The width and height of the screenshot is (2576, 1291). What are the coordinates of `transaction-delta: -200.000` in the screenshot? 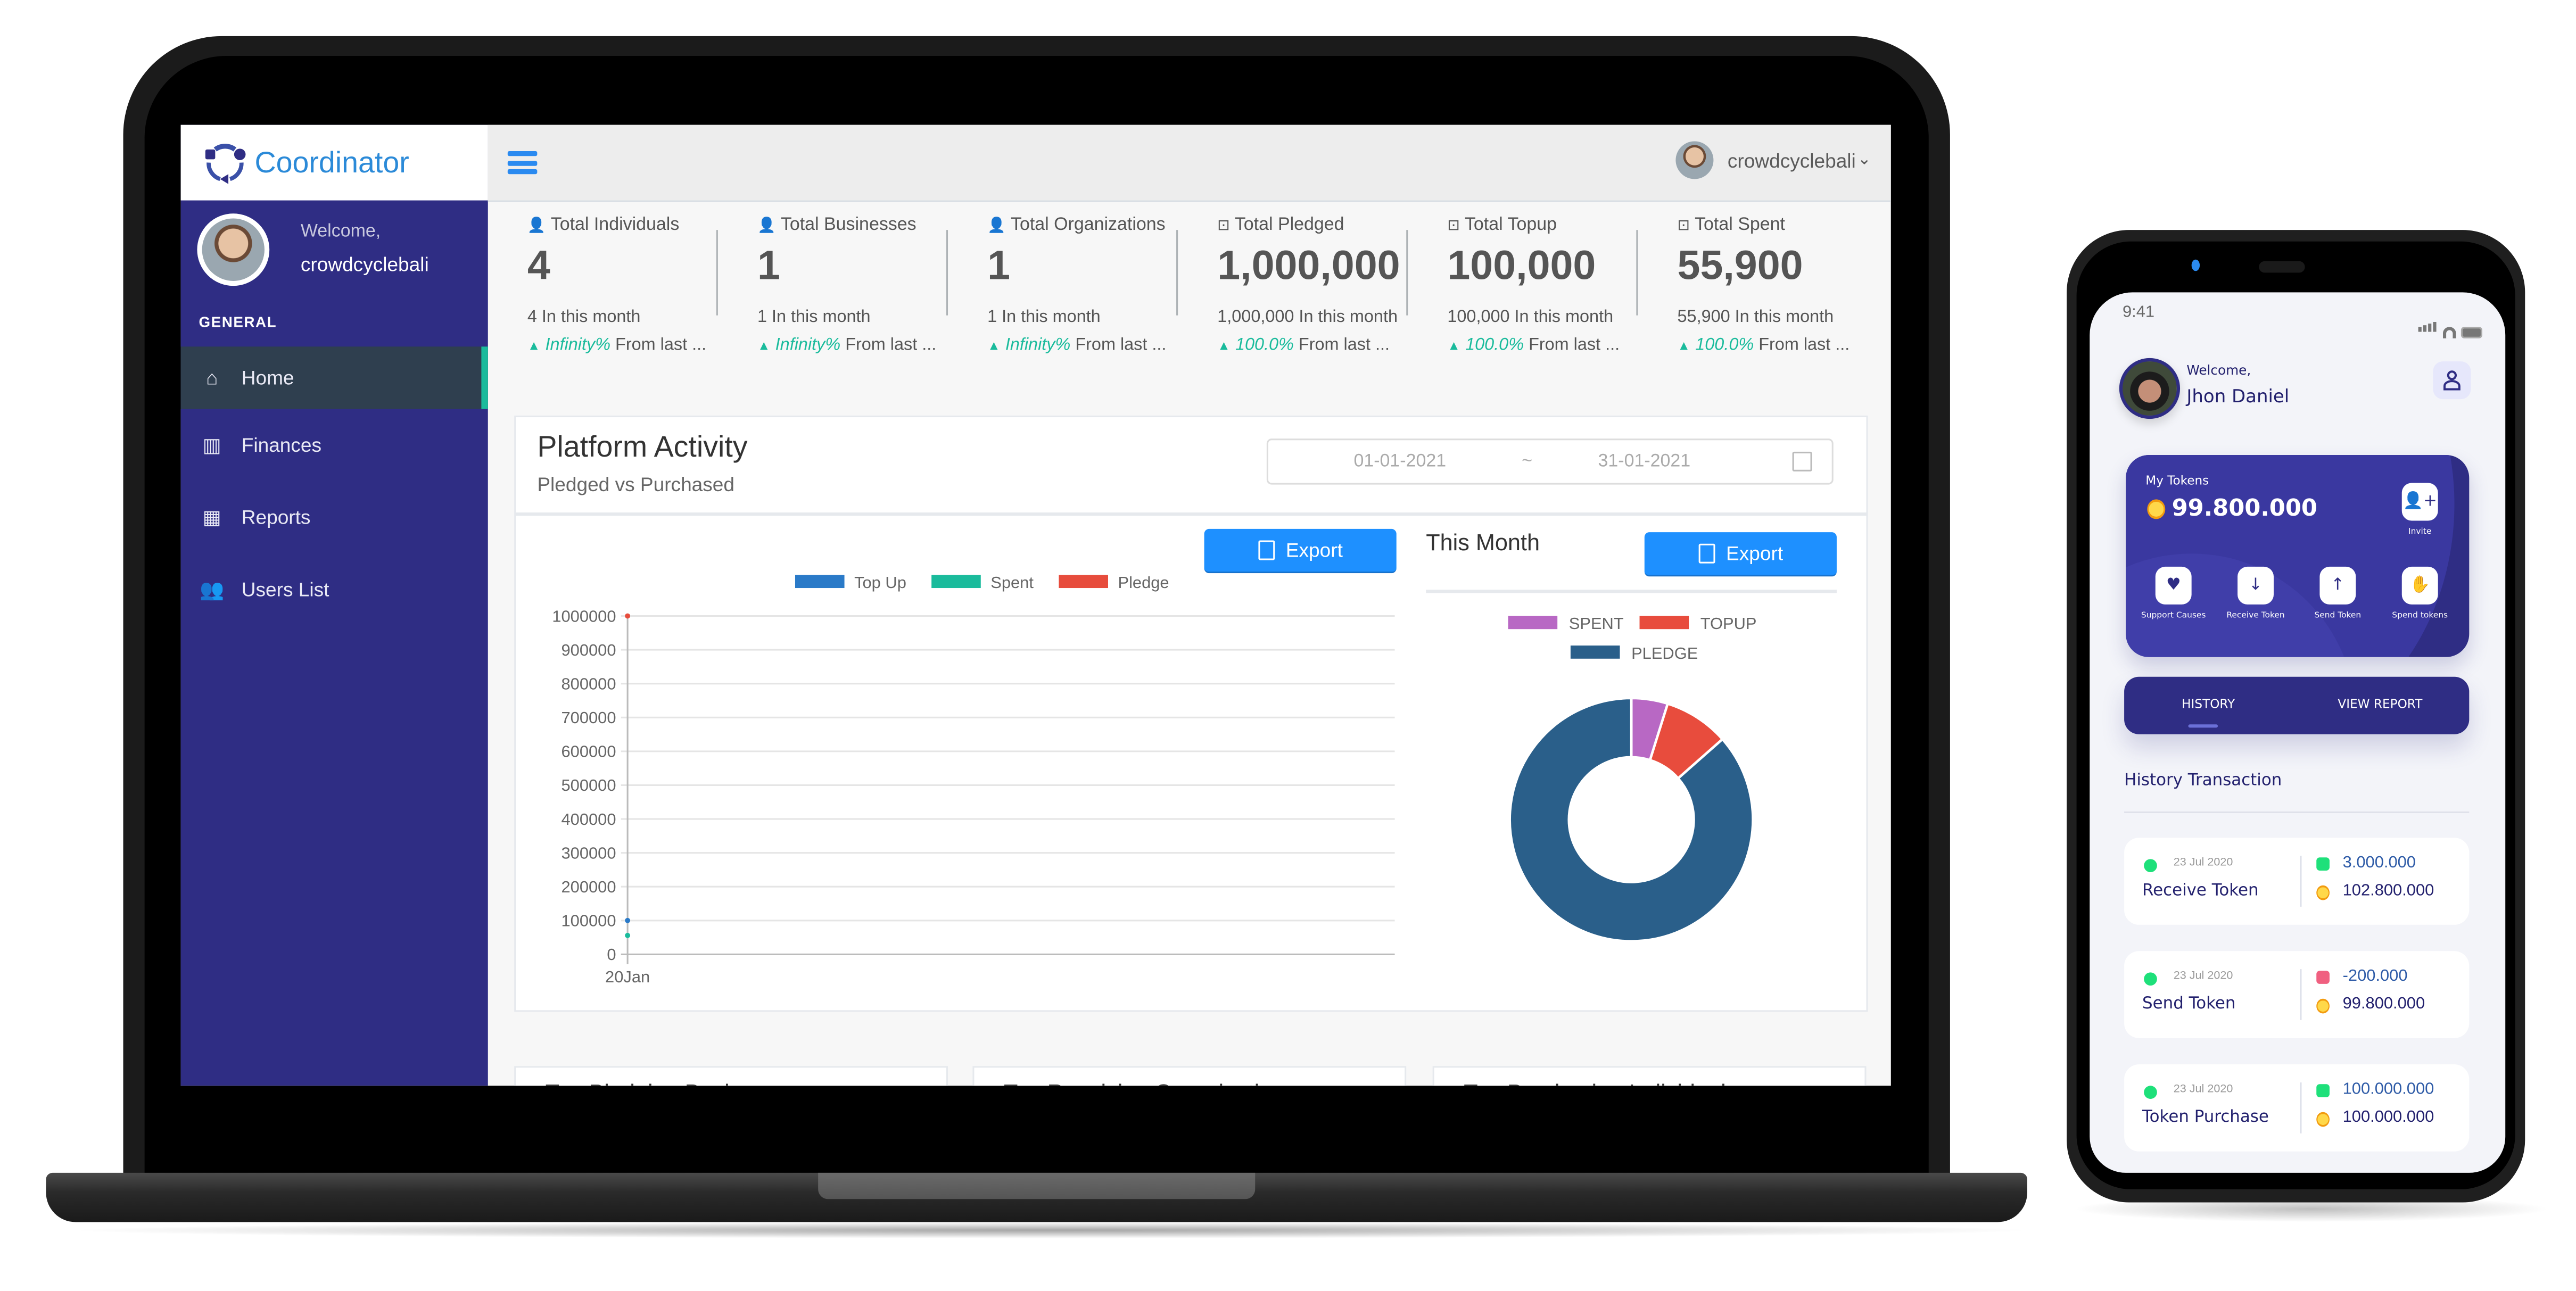 It's located at (2375, 976).